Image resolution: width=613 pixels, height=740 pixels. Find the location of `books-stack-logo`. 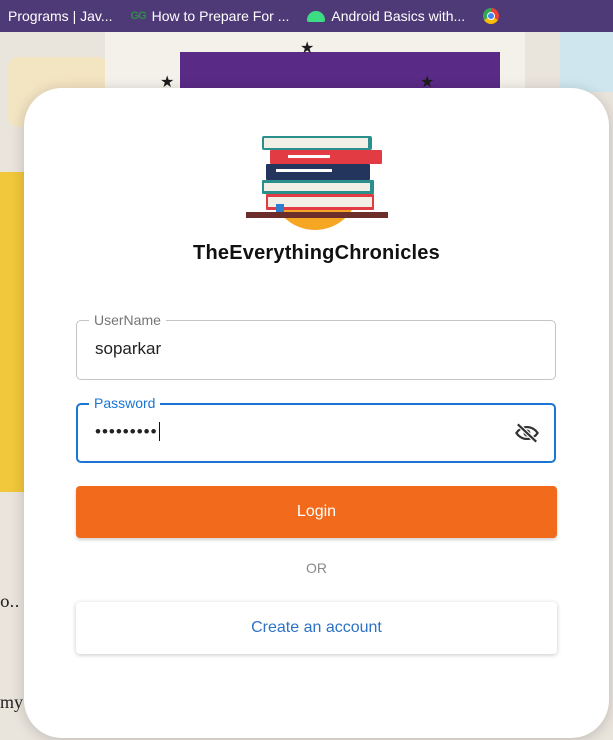

books-stack-logo is located at coordinates (317, 183).